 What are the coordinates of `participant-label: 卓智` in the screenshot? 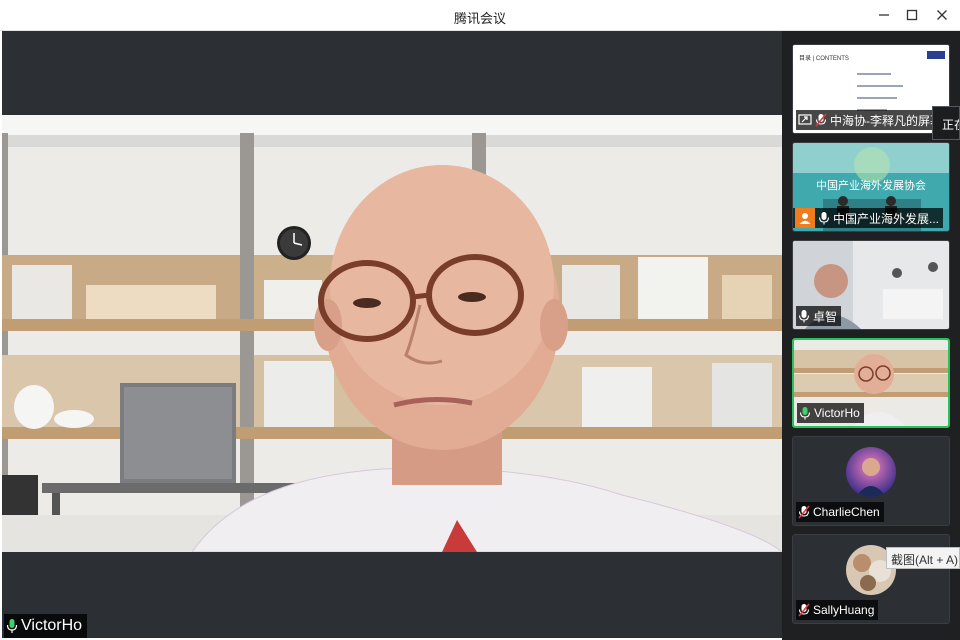 It's located at (819, 316).